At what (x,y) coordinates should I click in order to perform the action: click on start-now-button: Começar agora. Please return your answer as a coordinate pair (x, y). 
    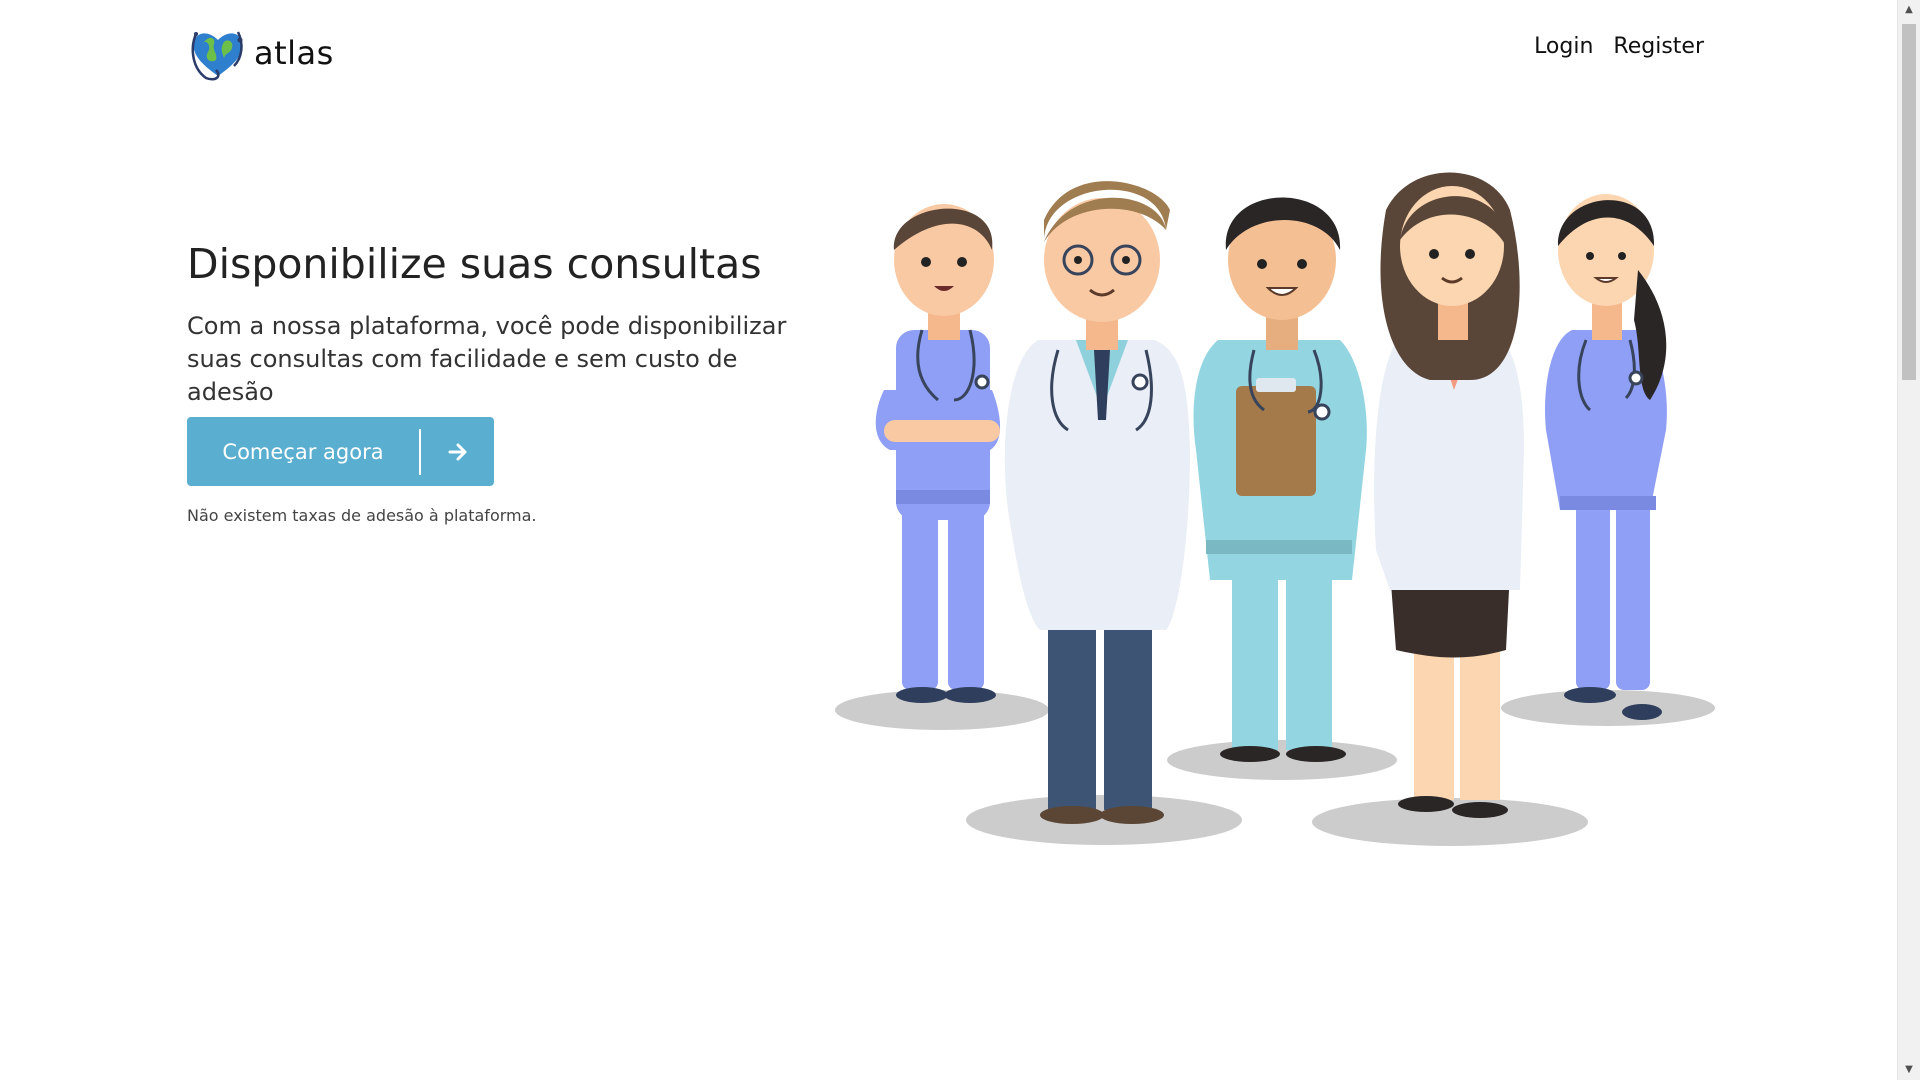
    Looking at the image, I should click on (340, 451).